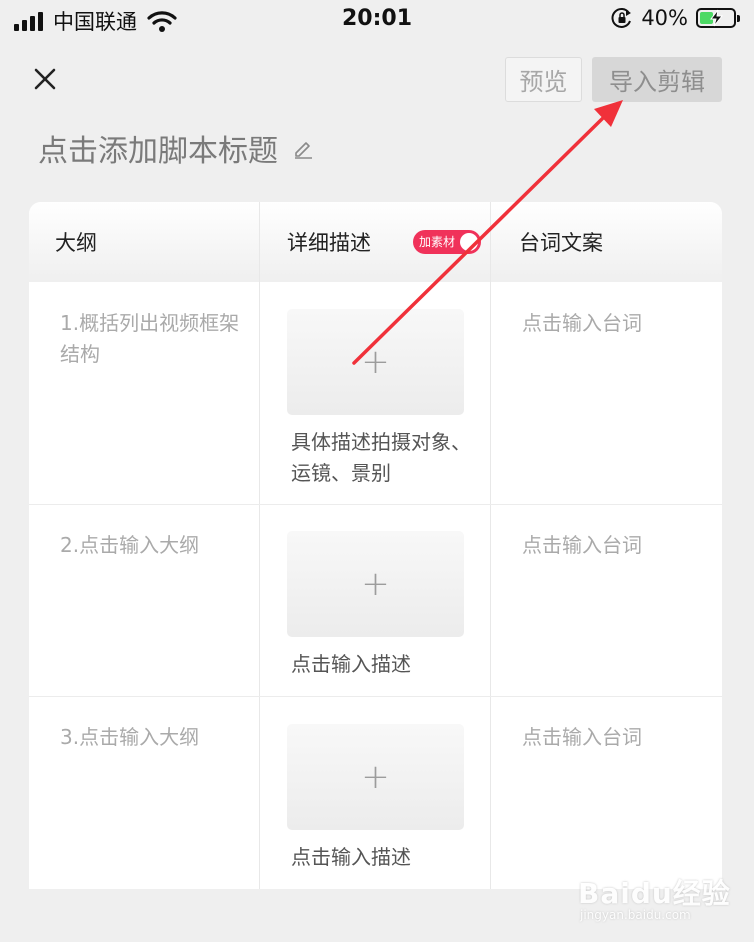 This screenshot has width=754, height=942. Describe the element at coordinates (381, 857) in the screenshot. I see `row-3-description: 点击输入描述` at that location.